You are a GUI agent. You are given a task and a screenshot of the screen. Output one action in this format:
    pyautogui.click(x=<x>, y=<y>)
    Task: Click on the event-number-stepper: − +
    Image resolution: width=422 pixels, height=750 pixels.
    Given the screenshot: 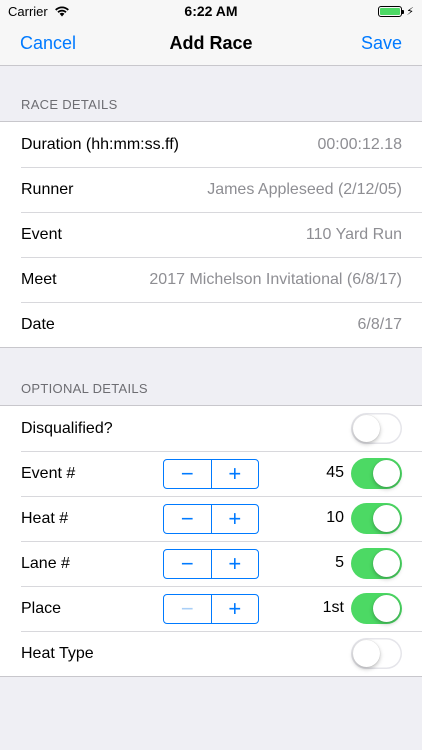 What is the action you would take?
    pyautogui.click(x=211, y=474)
    